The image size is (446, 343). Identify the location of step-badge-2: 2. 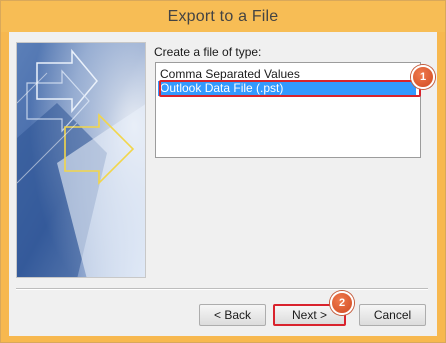
(342, 303).